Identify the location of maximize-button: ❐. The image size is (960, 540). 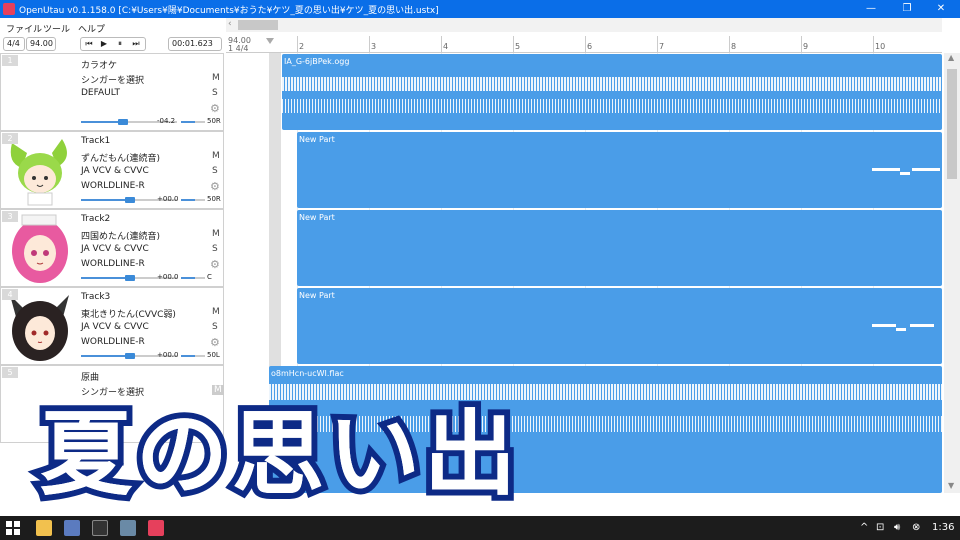
(907, 9).